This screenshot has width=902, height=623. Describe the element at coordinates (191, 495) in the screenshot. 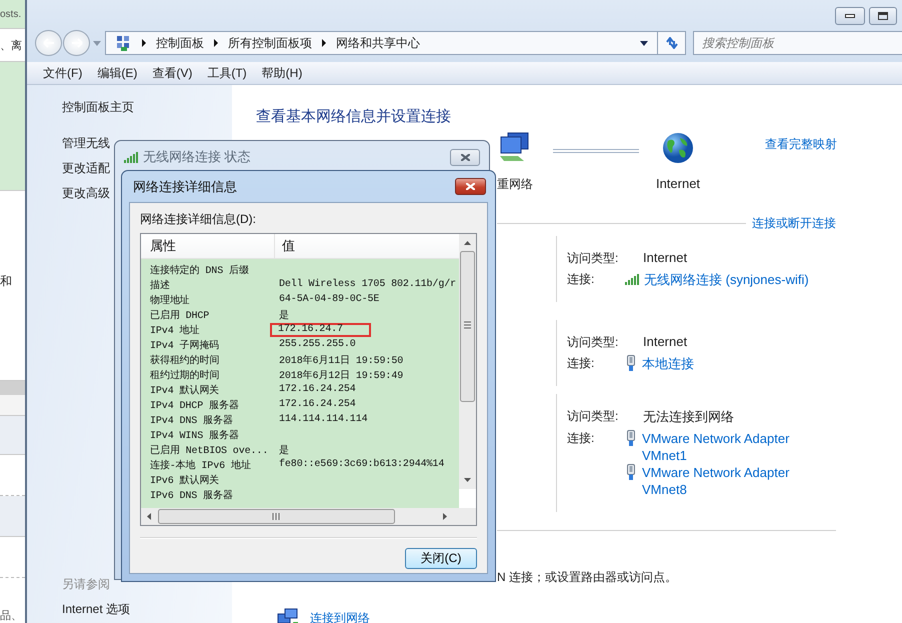

I see `property-cell-text: IPv6 DNS 服务器` at that location.